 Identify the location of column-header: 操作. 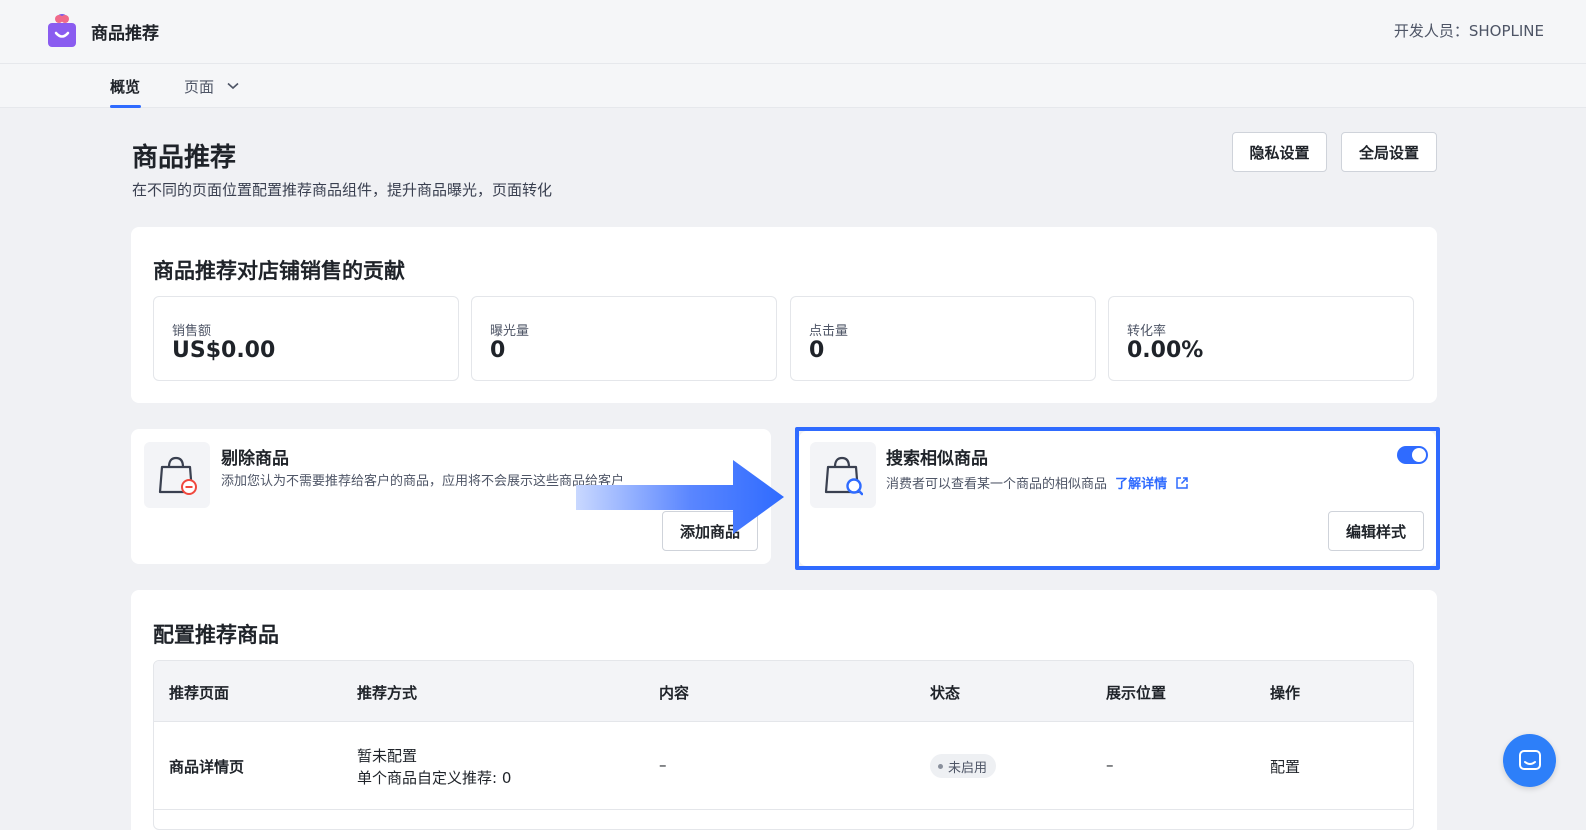
(1285, 693).